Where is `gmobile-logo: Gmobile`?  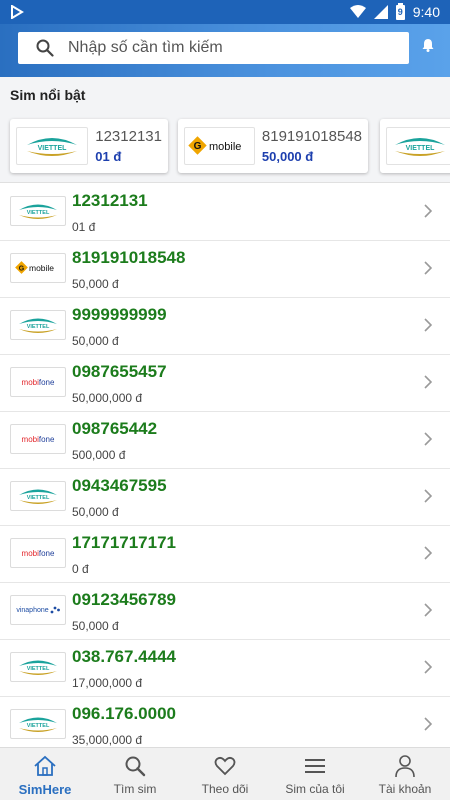
gmobile-logo: Gmobile is located at coordinates (38, 268).